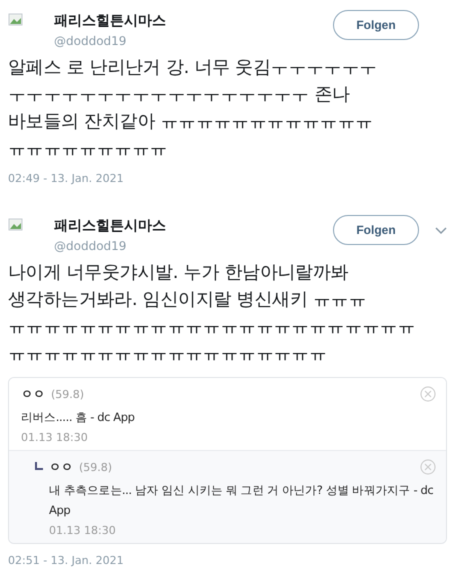 This screenshot has height=586, width=455. What do you see at coordinates (66, 178) in the screenshot?
I see `tweet-timestamp: 02:49 - 13. Jan. 2021` at bounding box center [66, 178].